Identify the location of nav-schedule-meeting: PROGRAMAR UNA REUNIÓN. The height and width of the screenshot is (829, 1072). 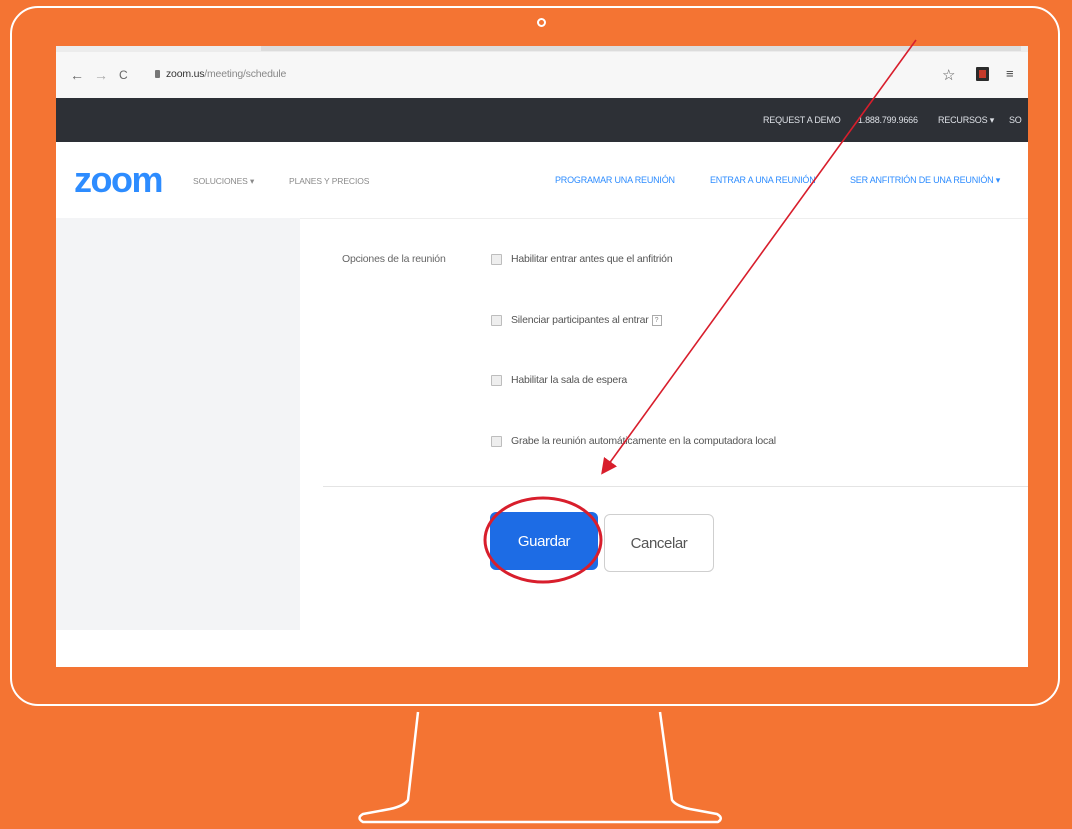
(615, 180).